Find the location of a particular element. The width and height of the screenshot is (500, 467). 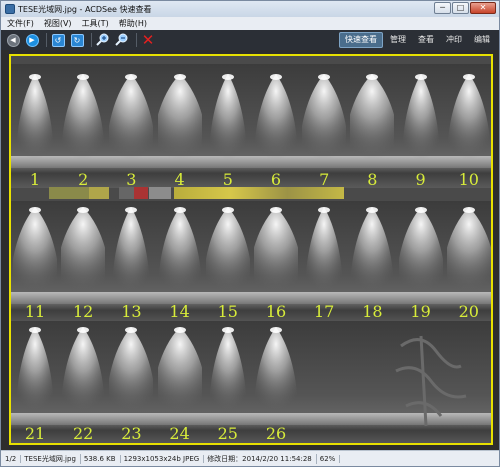

menu-bar: 文件(F) 视图(V) 工具(T) 帮助(H) is located at coordinates (250, 23).